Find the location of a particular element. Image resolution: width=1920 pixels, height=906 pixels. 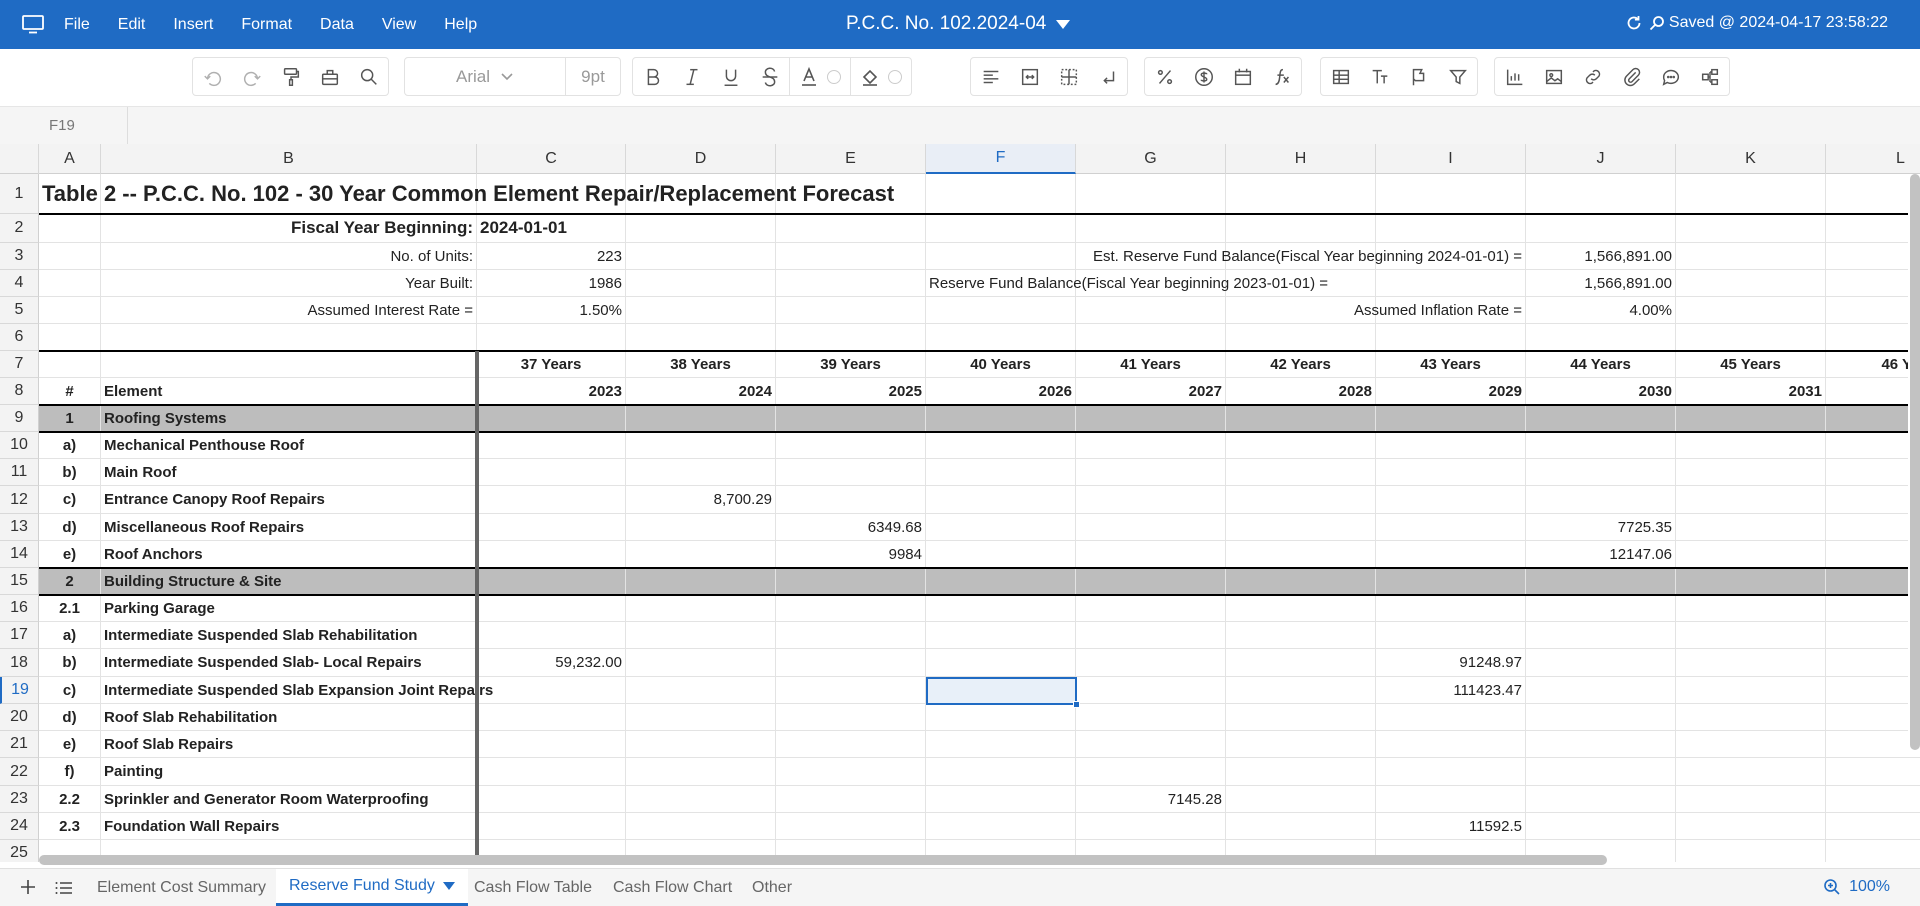

chart-button is located at coordinates (1514, 76).